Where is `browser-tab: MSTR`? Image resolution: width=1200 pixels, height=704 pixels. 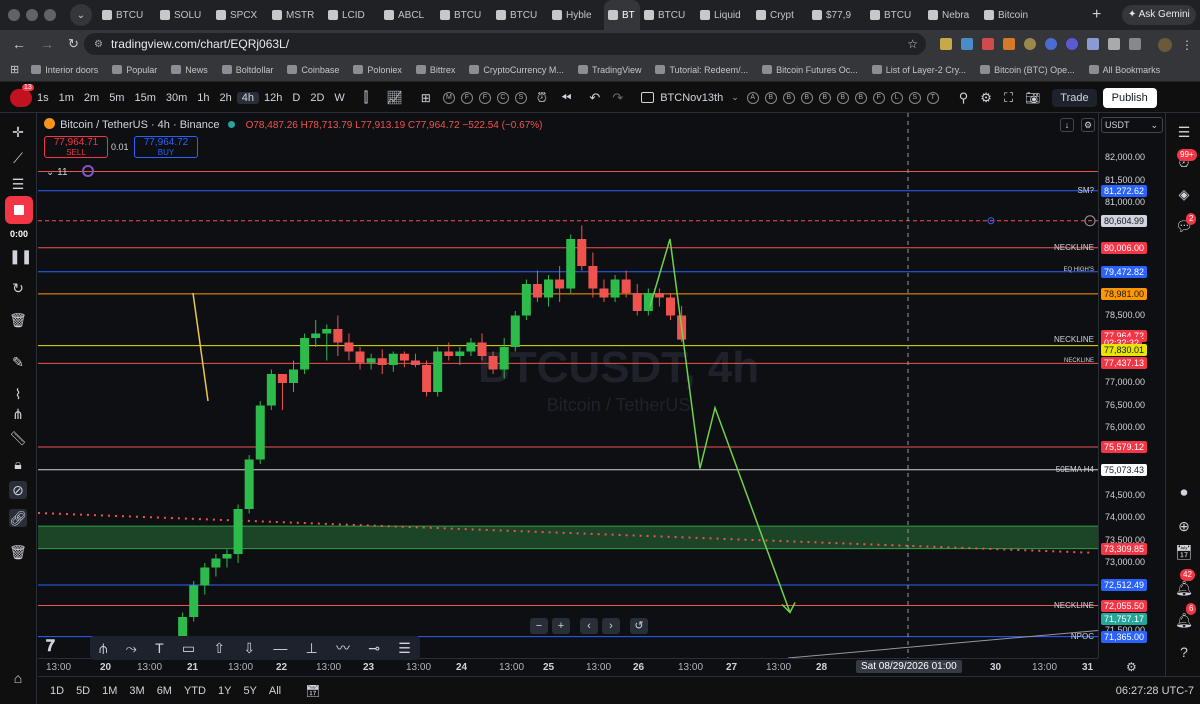 browser-tab: MSTR is located at coordinates (296, 15).